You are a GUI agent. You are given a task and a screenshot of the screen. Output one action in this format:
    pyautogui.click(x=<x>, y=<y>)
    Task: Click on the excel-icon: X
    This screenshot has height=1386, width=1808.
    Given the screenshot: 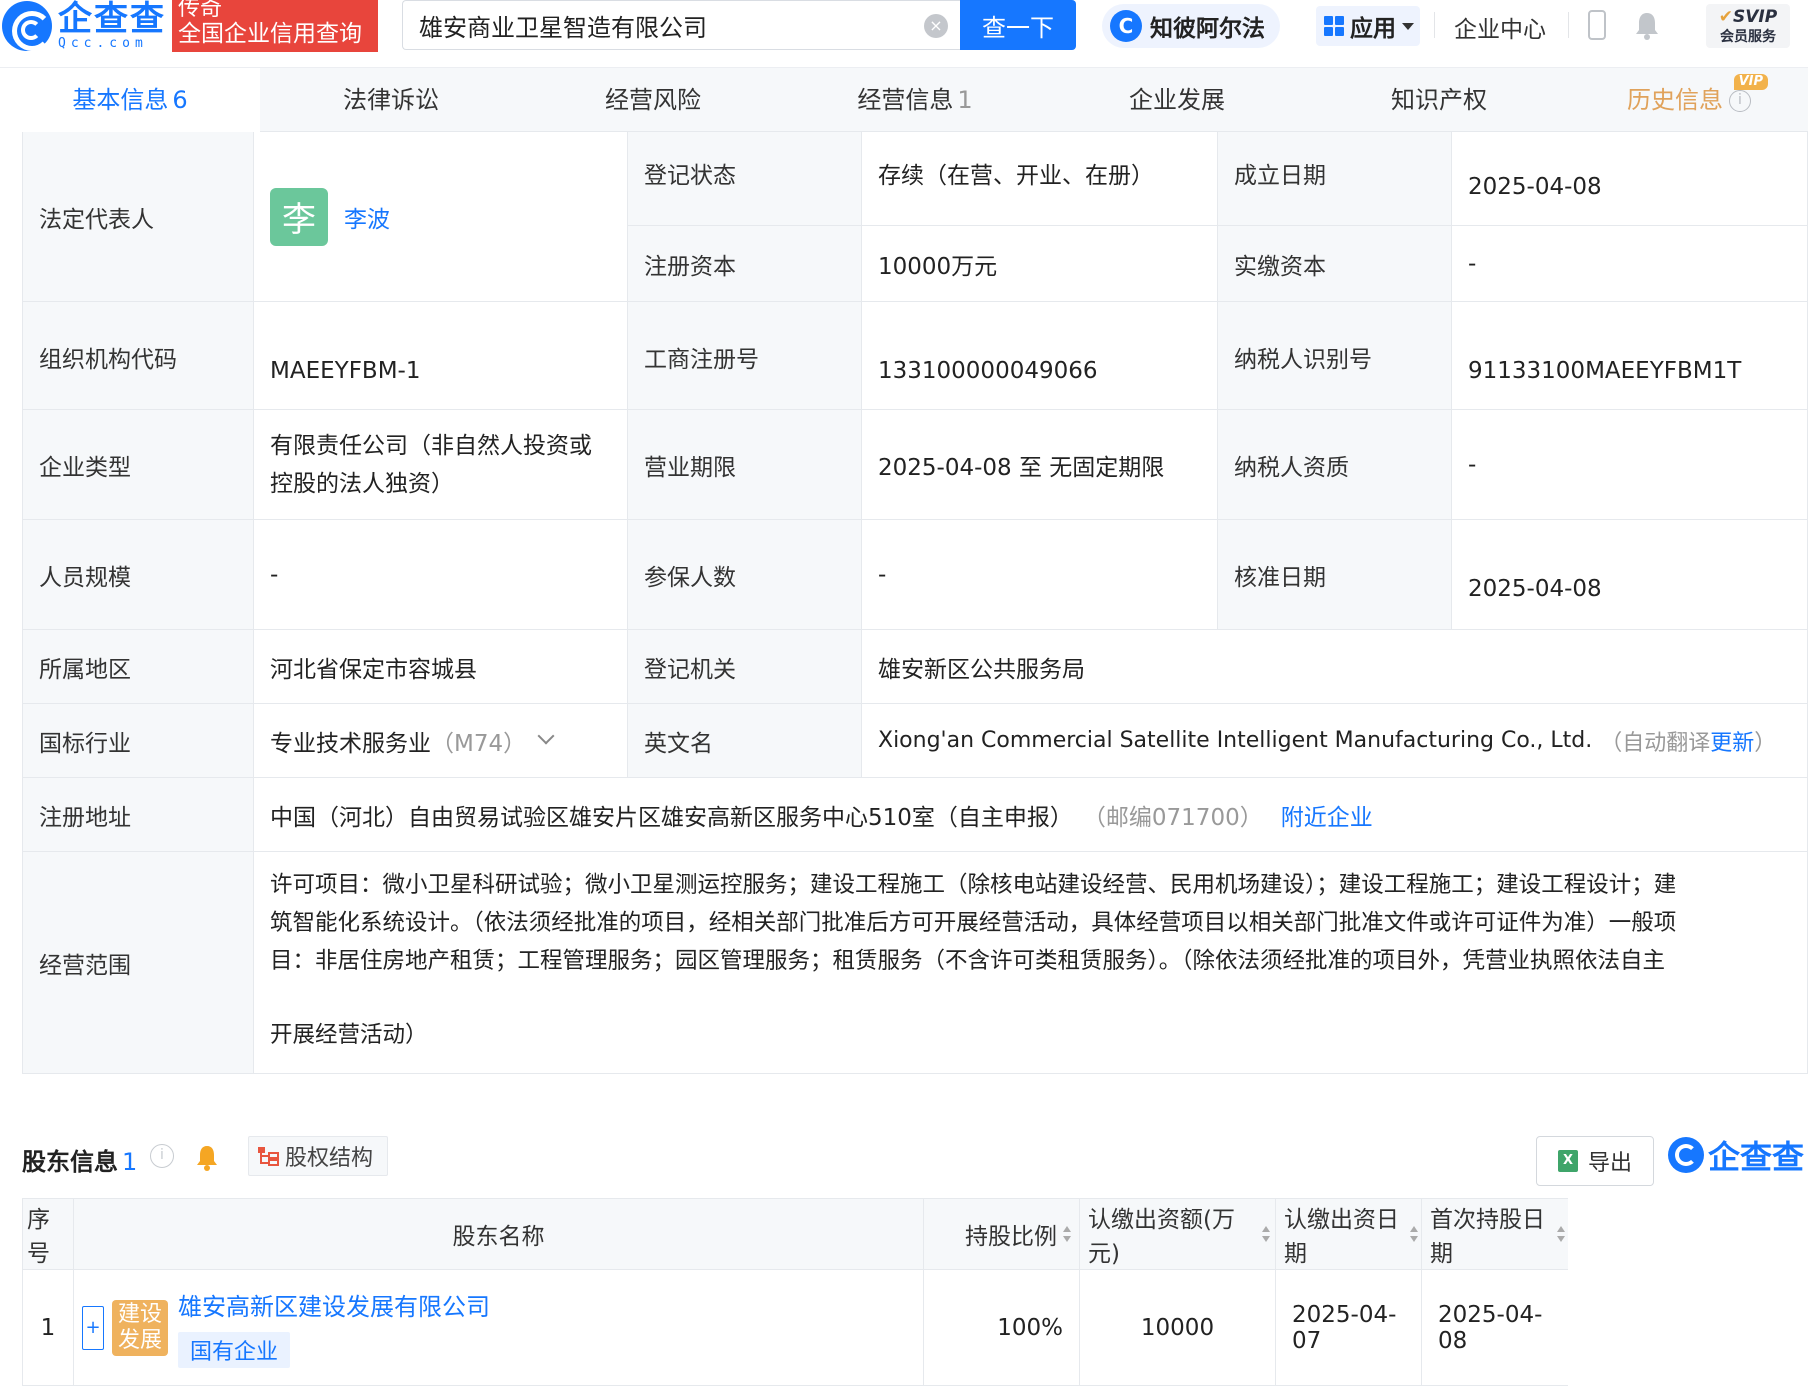 What is the action you would take?
    pyautogui.click(x=1567, y=1161)
    